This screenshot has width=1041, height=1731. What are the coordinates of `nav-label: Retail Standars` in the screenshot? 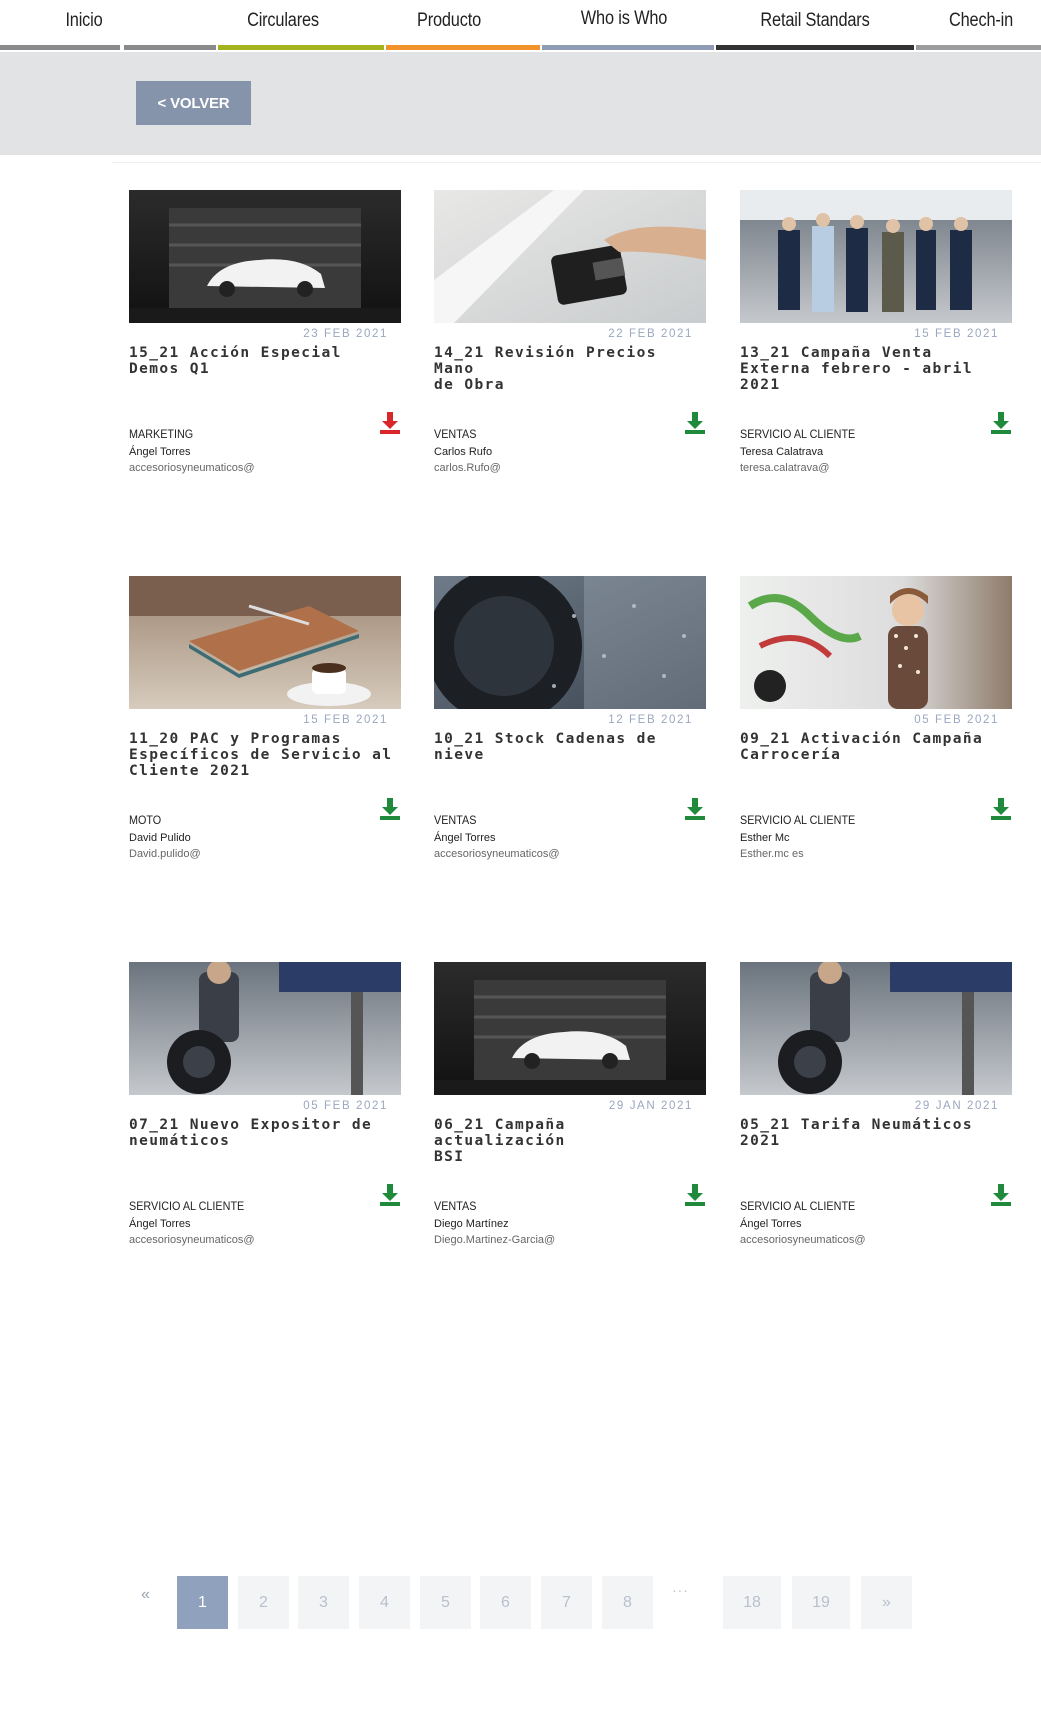 It's located at (815, 20).